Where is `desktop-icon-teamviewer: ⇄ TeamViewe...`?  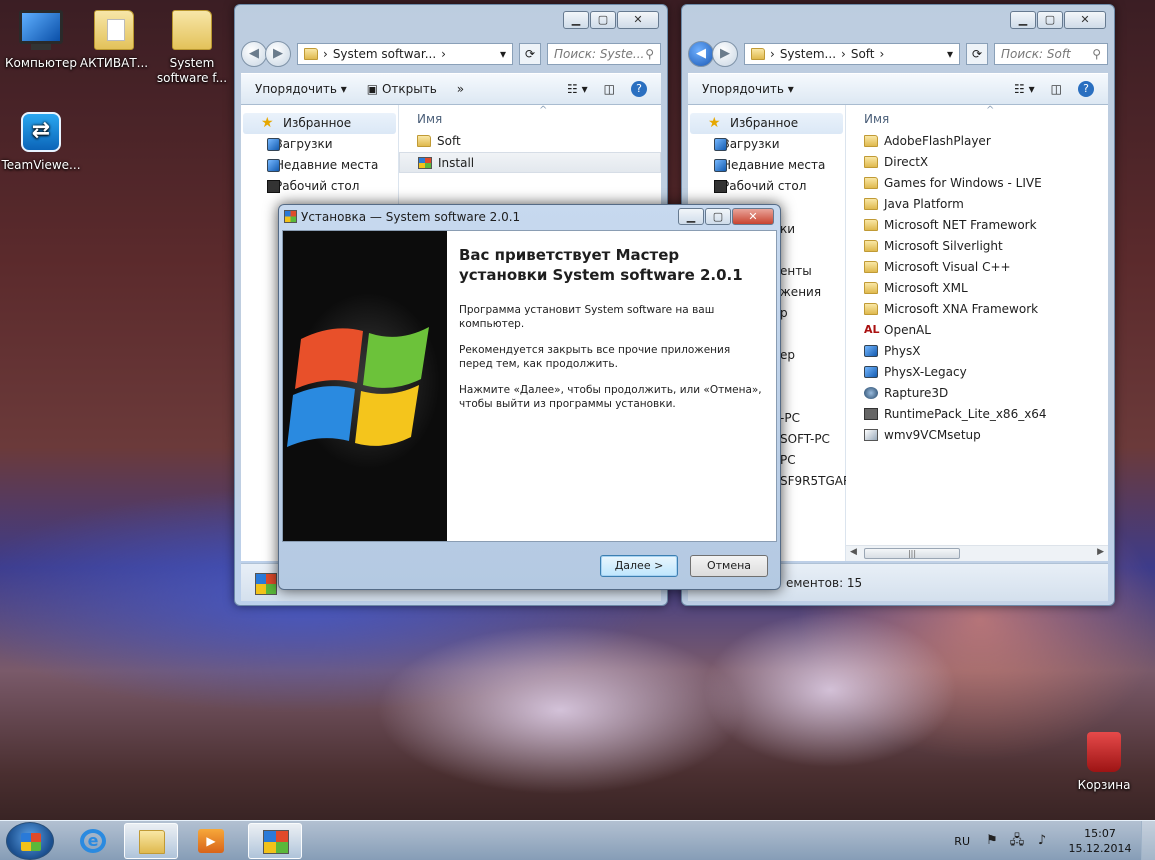 desktop-icon-teamviewer: ⇄ TeamViewe... is located at coordinates (41, 141).